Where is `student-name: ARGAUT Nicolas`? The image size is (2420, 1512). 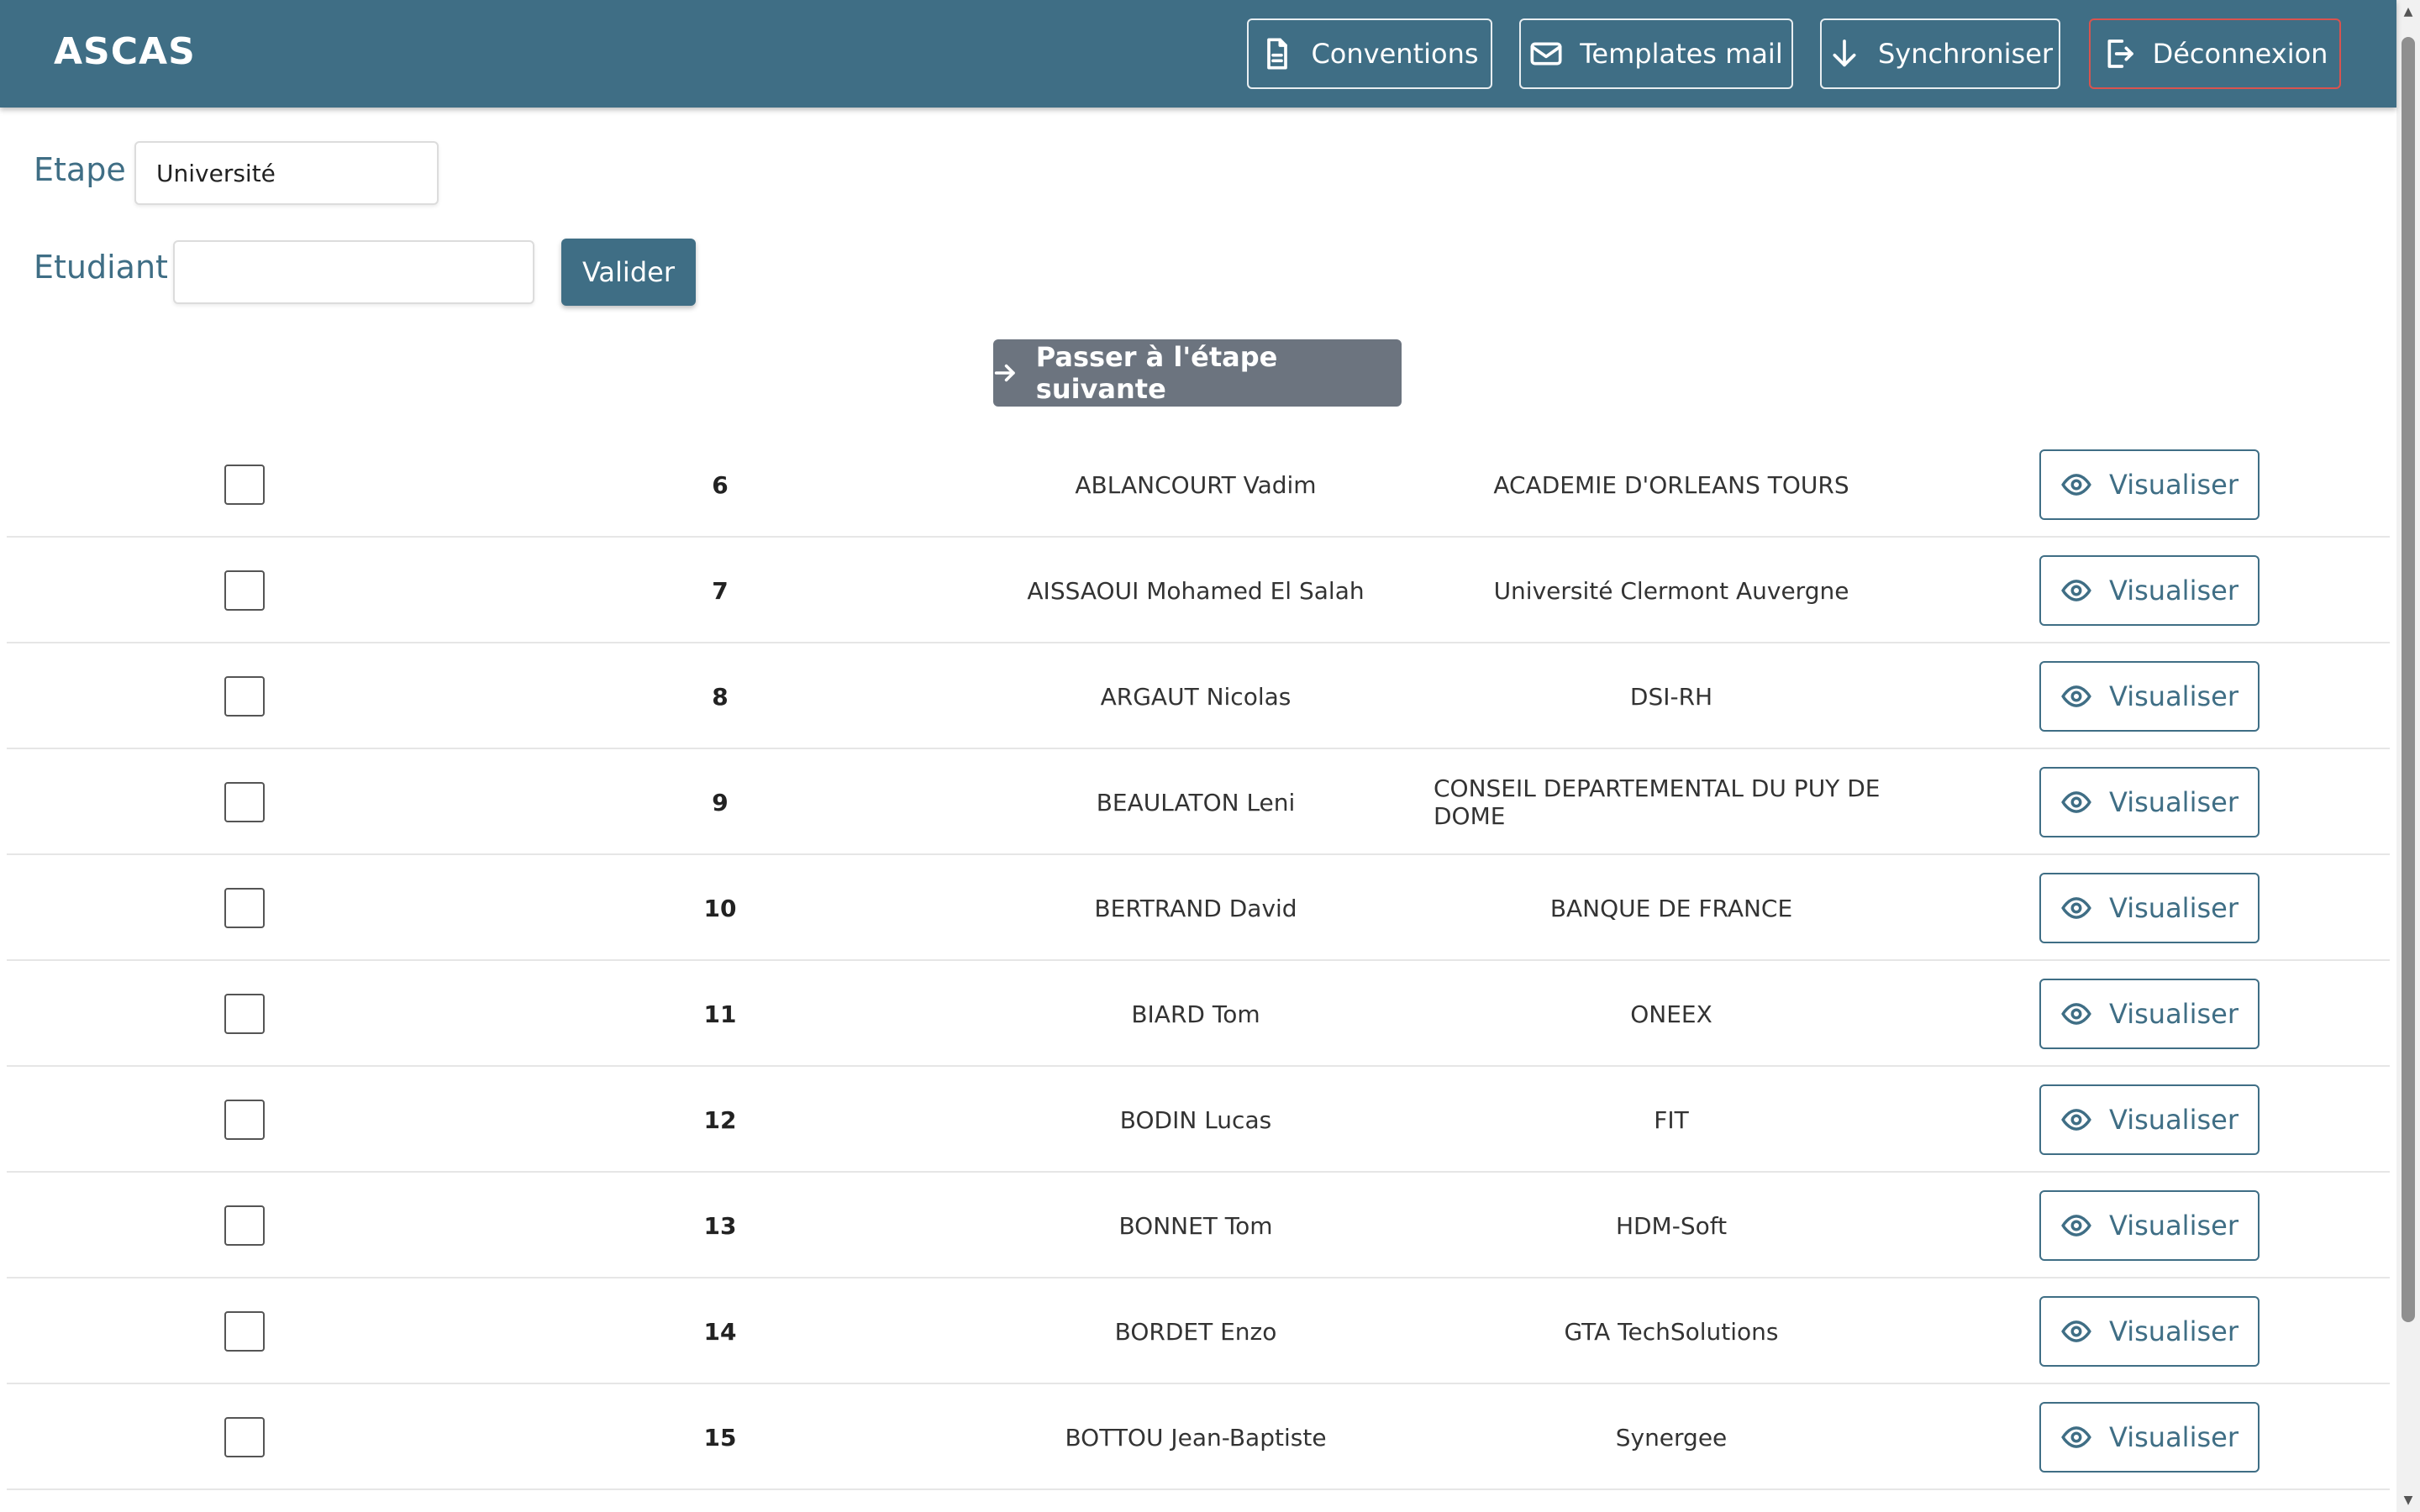 student-name: ARGAUT Nicolas is located at coordinates (1196, 696).